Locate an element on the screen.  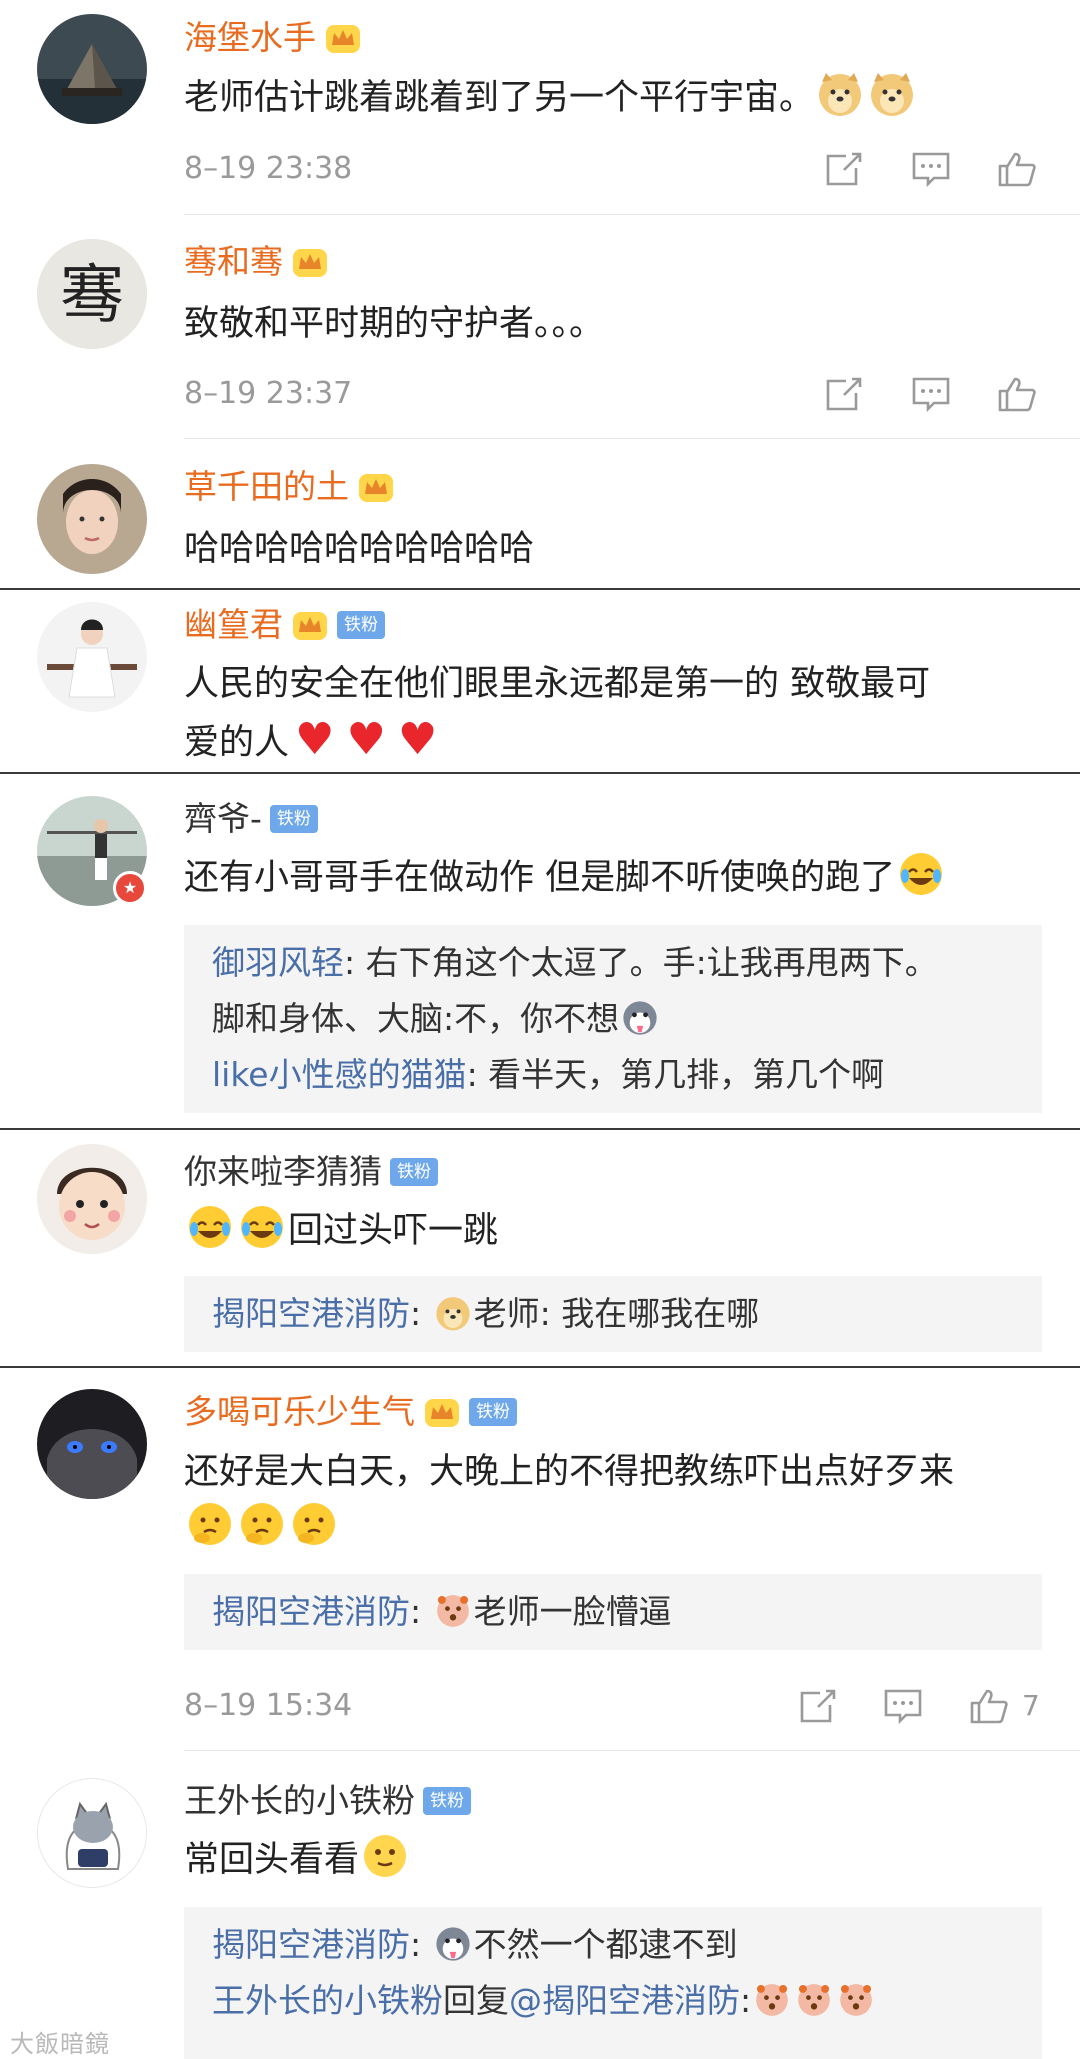
reply-list: 揭阳空港消防: 老师一脸懵逼 is located at coordinates (613, 1612).